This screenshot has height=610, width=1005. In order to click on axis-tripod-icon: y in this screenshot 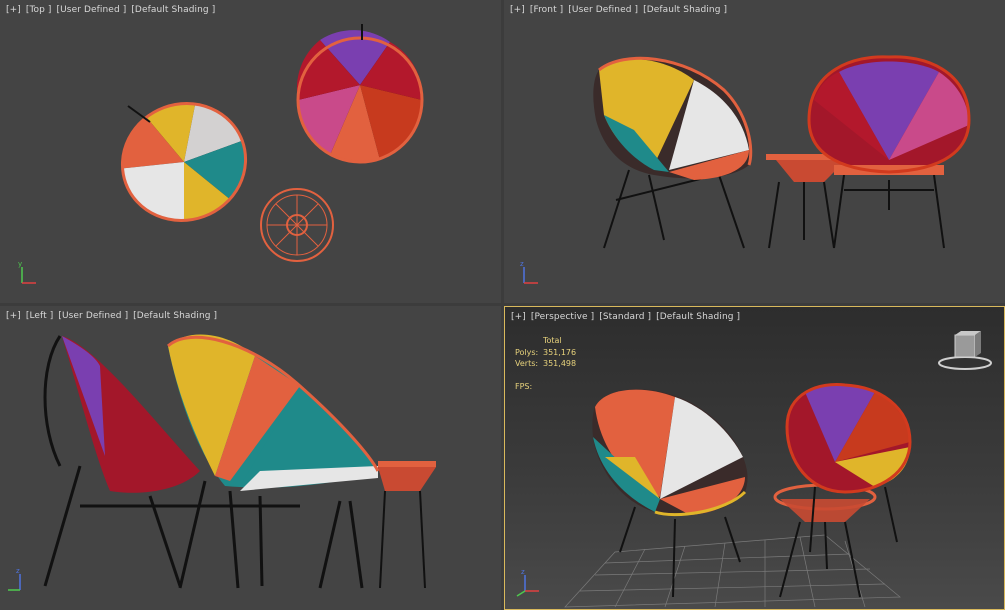, I will do `click(27, 272)`.